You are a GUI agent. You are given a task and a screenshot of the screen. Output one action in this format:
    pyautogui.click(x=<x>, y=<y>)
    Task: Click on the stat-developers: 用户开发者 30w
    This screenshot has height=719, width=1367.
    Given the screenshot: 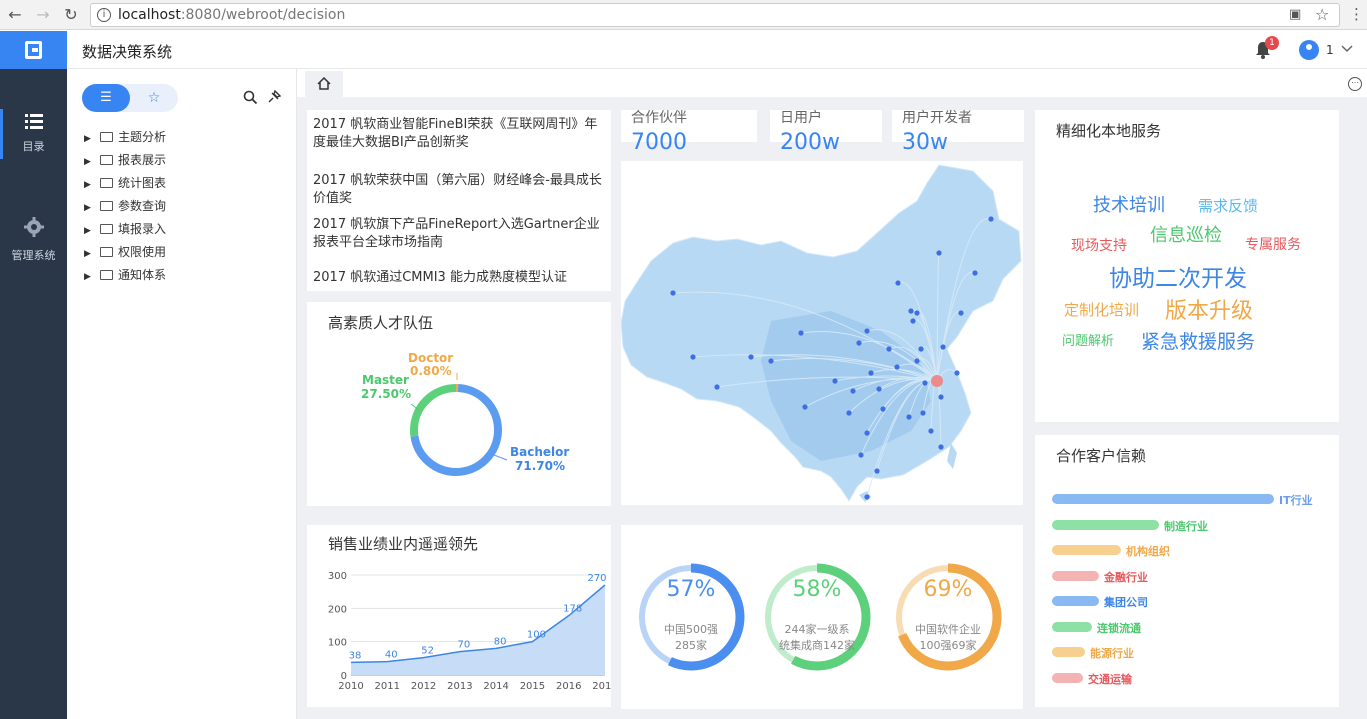 What is the action you would take?
    pyautogui.click(x=958, y=132)
    